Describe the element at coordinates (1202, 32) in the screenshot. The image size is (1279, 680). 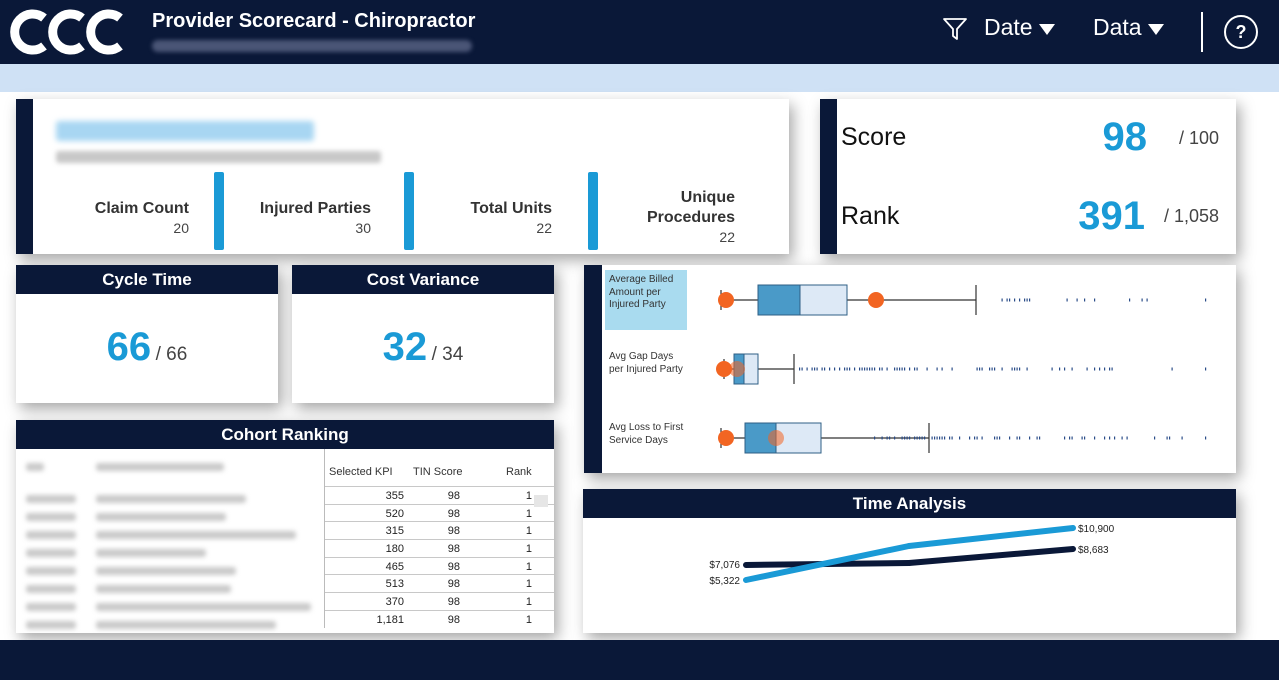
I see `header-divider` at that location.